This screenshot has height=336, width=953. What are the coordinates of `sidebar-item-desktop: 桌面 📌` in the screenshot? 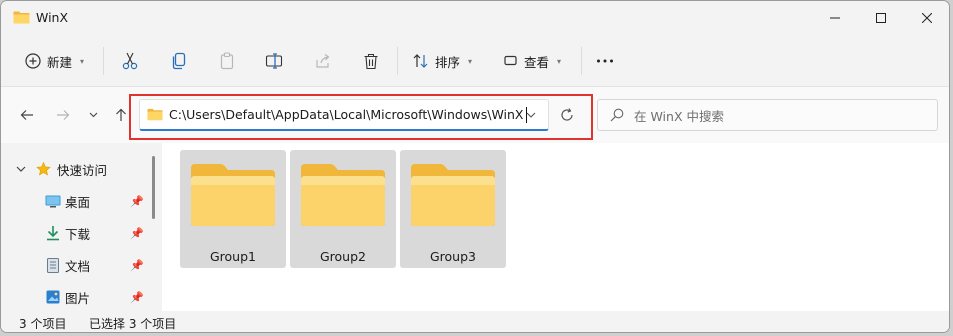 It's located at (73, 201).